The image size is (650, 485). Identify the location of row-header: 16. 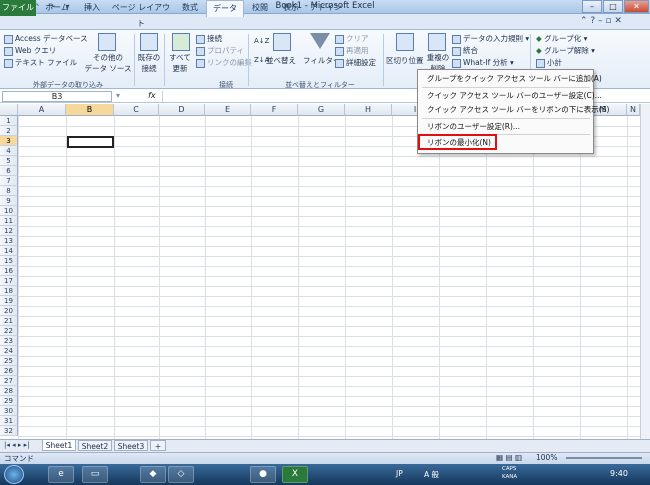
(9, 271).